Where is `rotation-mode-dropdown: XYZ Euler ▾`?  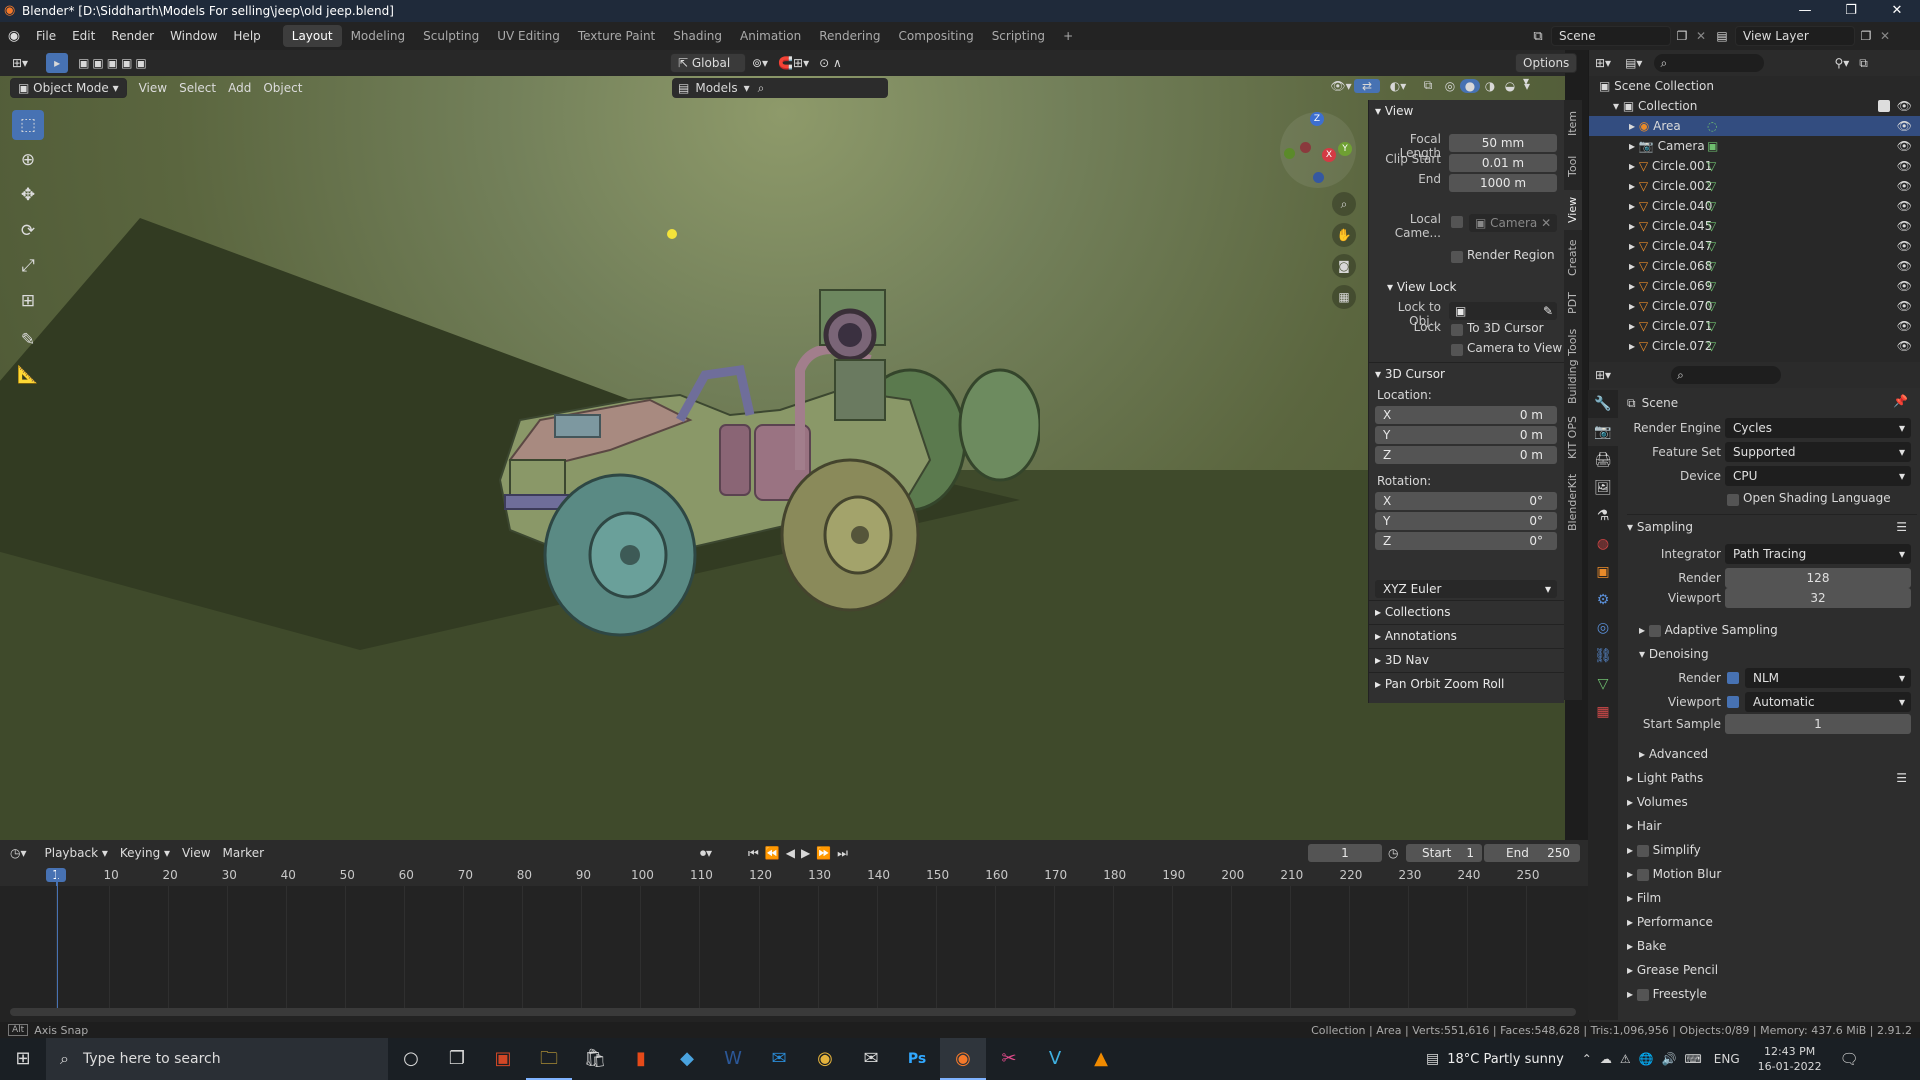
rotation-mode-dropdown: XYZ Euler ▾ is located at coordinates (1466, 589).